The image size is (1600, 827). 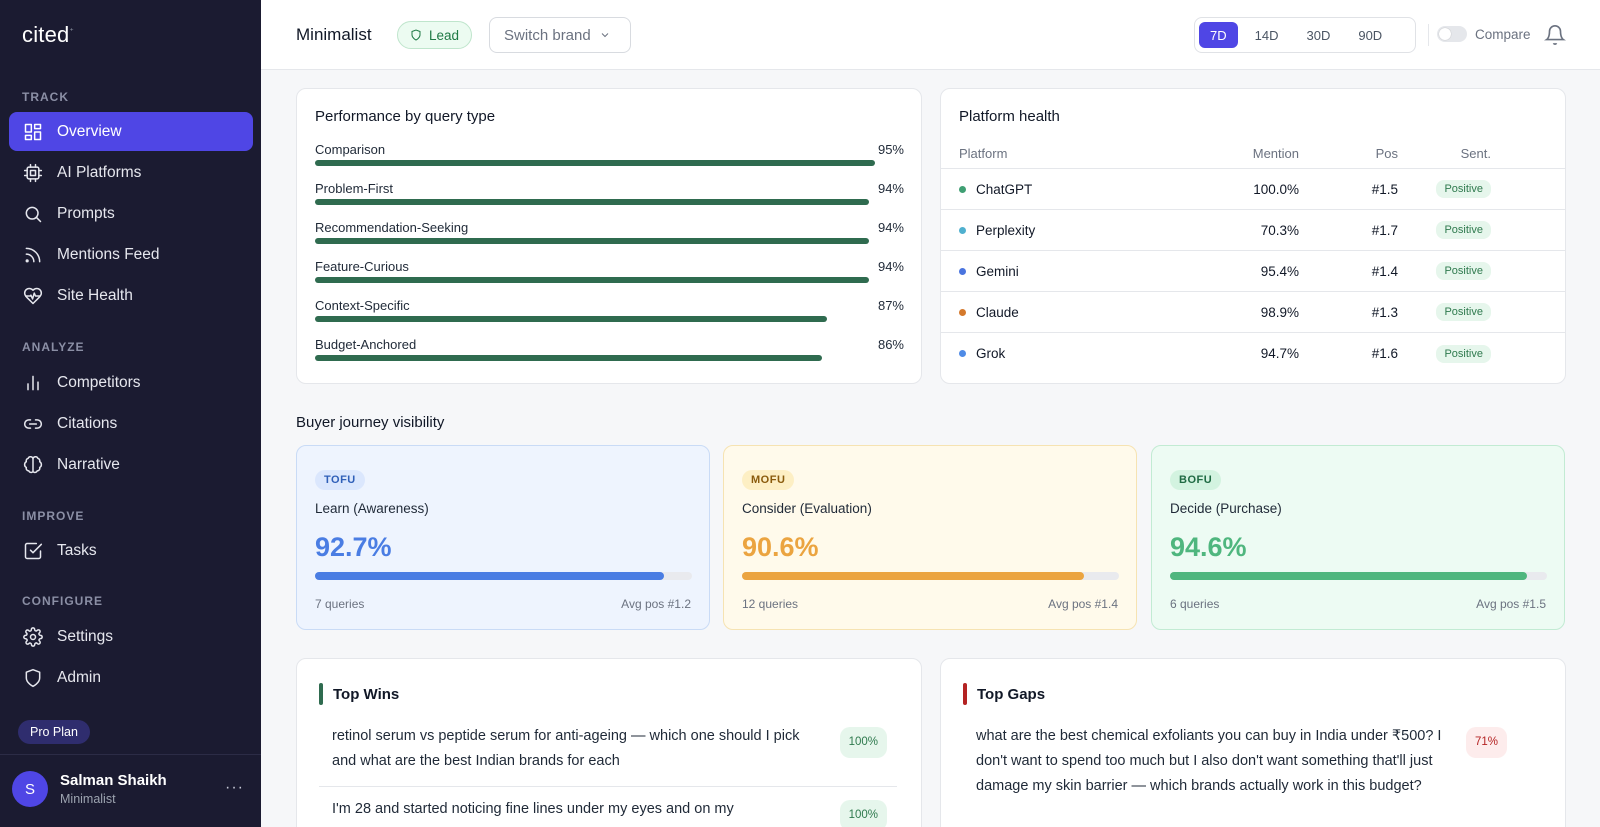 What do you see at coordinates (1253, 353) in the screenshot?
I see `table-row: Grok 94.7% #1.6 Positive` at bounding box center [1253, 353].